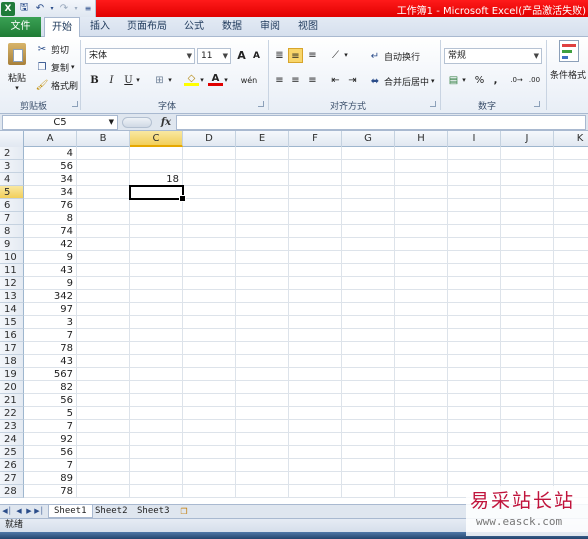 The height and width of the screenshot is (539, 588). What do you see at coordinates (474, 218) in the screenshot?
I see `cell-i7` at bounding box center [474, 218].